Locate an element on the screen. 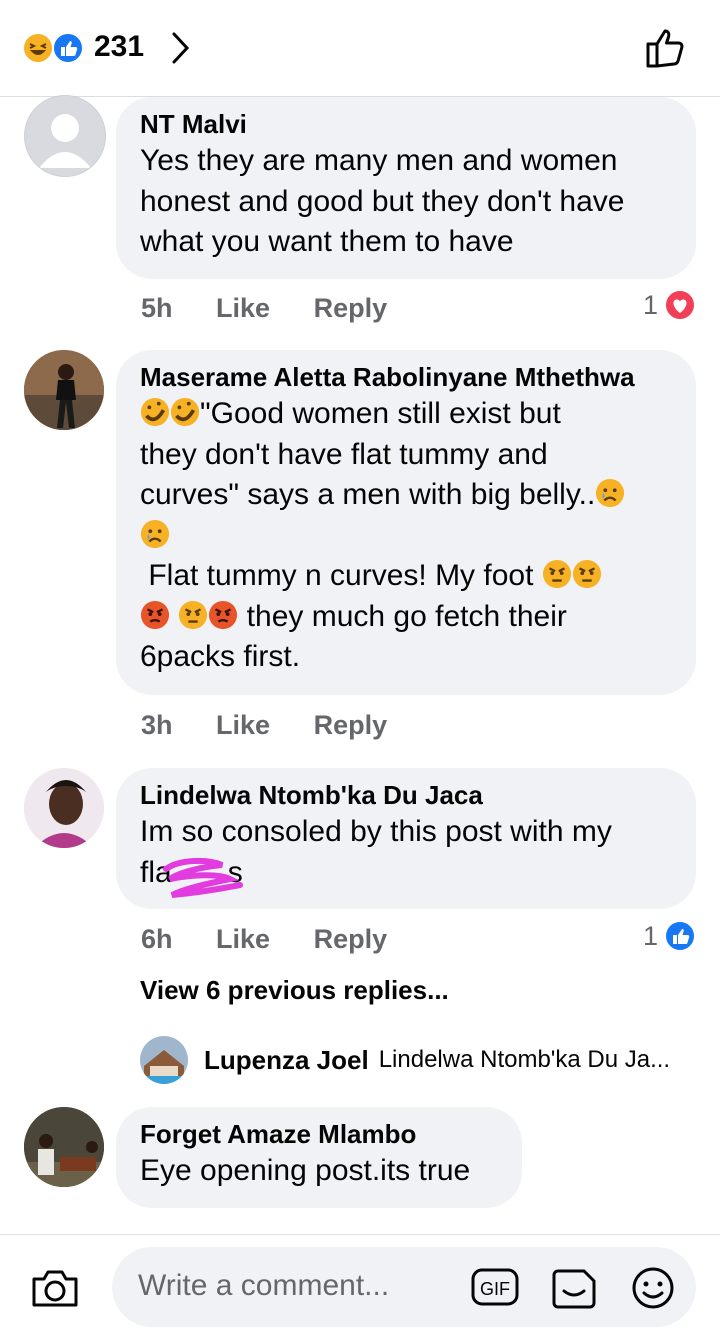 The image size is (720, 1337). emoji-icon is located at coordinates (653, 1288).